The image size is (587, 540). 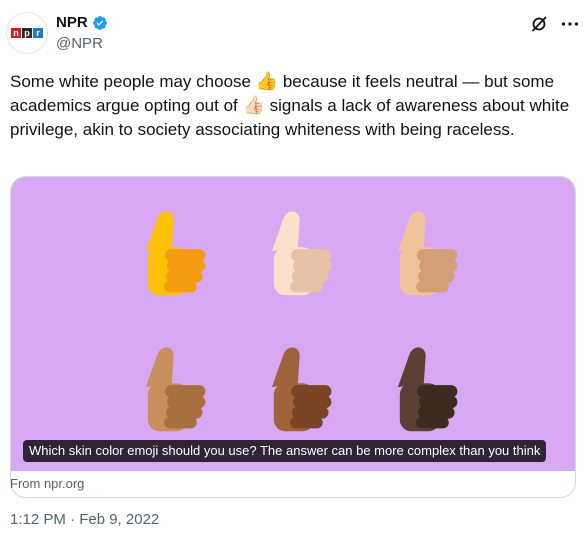 I want to click on logo-letter-p: p, so click(x=27, y=33).